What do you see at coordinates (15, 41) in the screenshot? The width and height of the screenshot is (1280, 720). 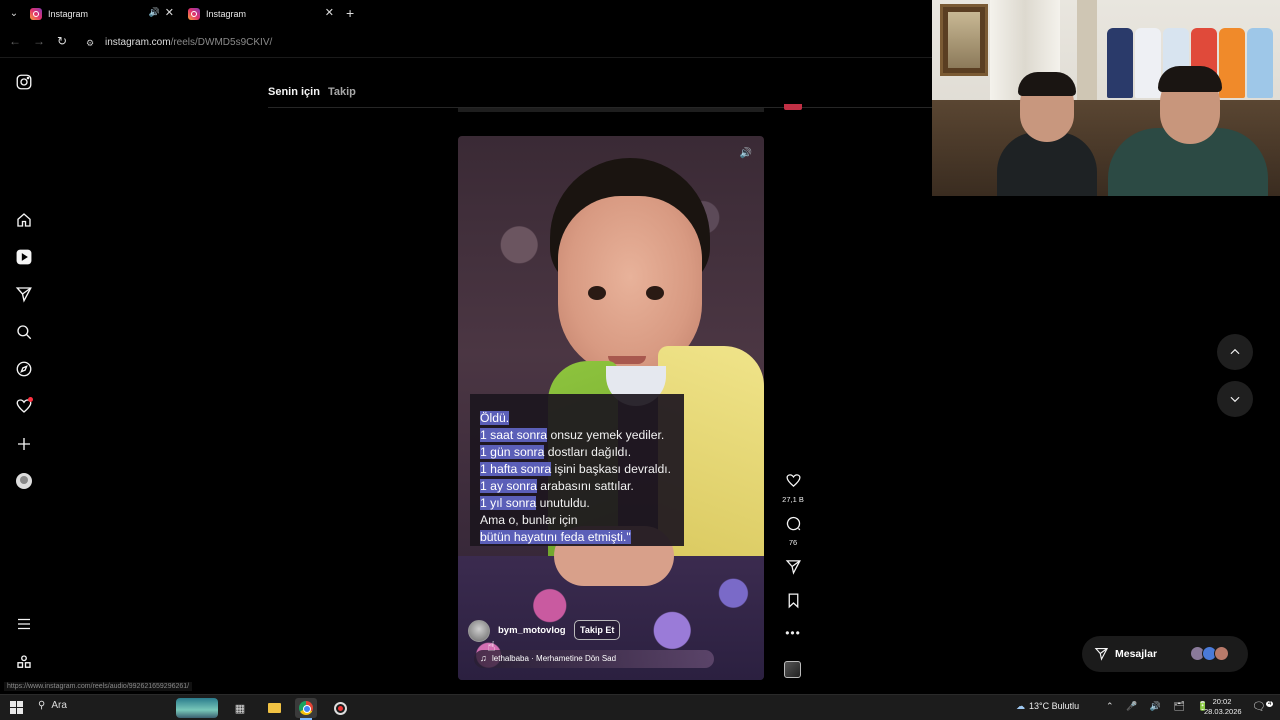 I see `back-arrow-icon: ←` at bounding box center [15, 41].